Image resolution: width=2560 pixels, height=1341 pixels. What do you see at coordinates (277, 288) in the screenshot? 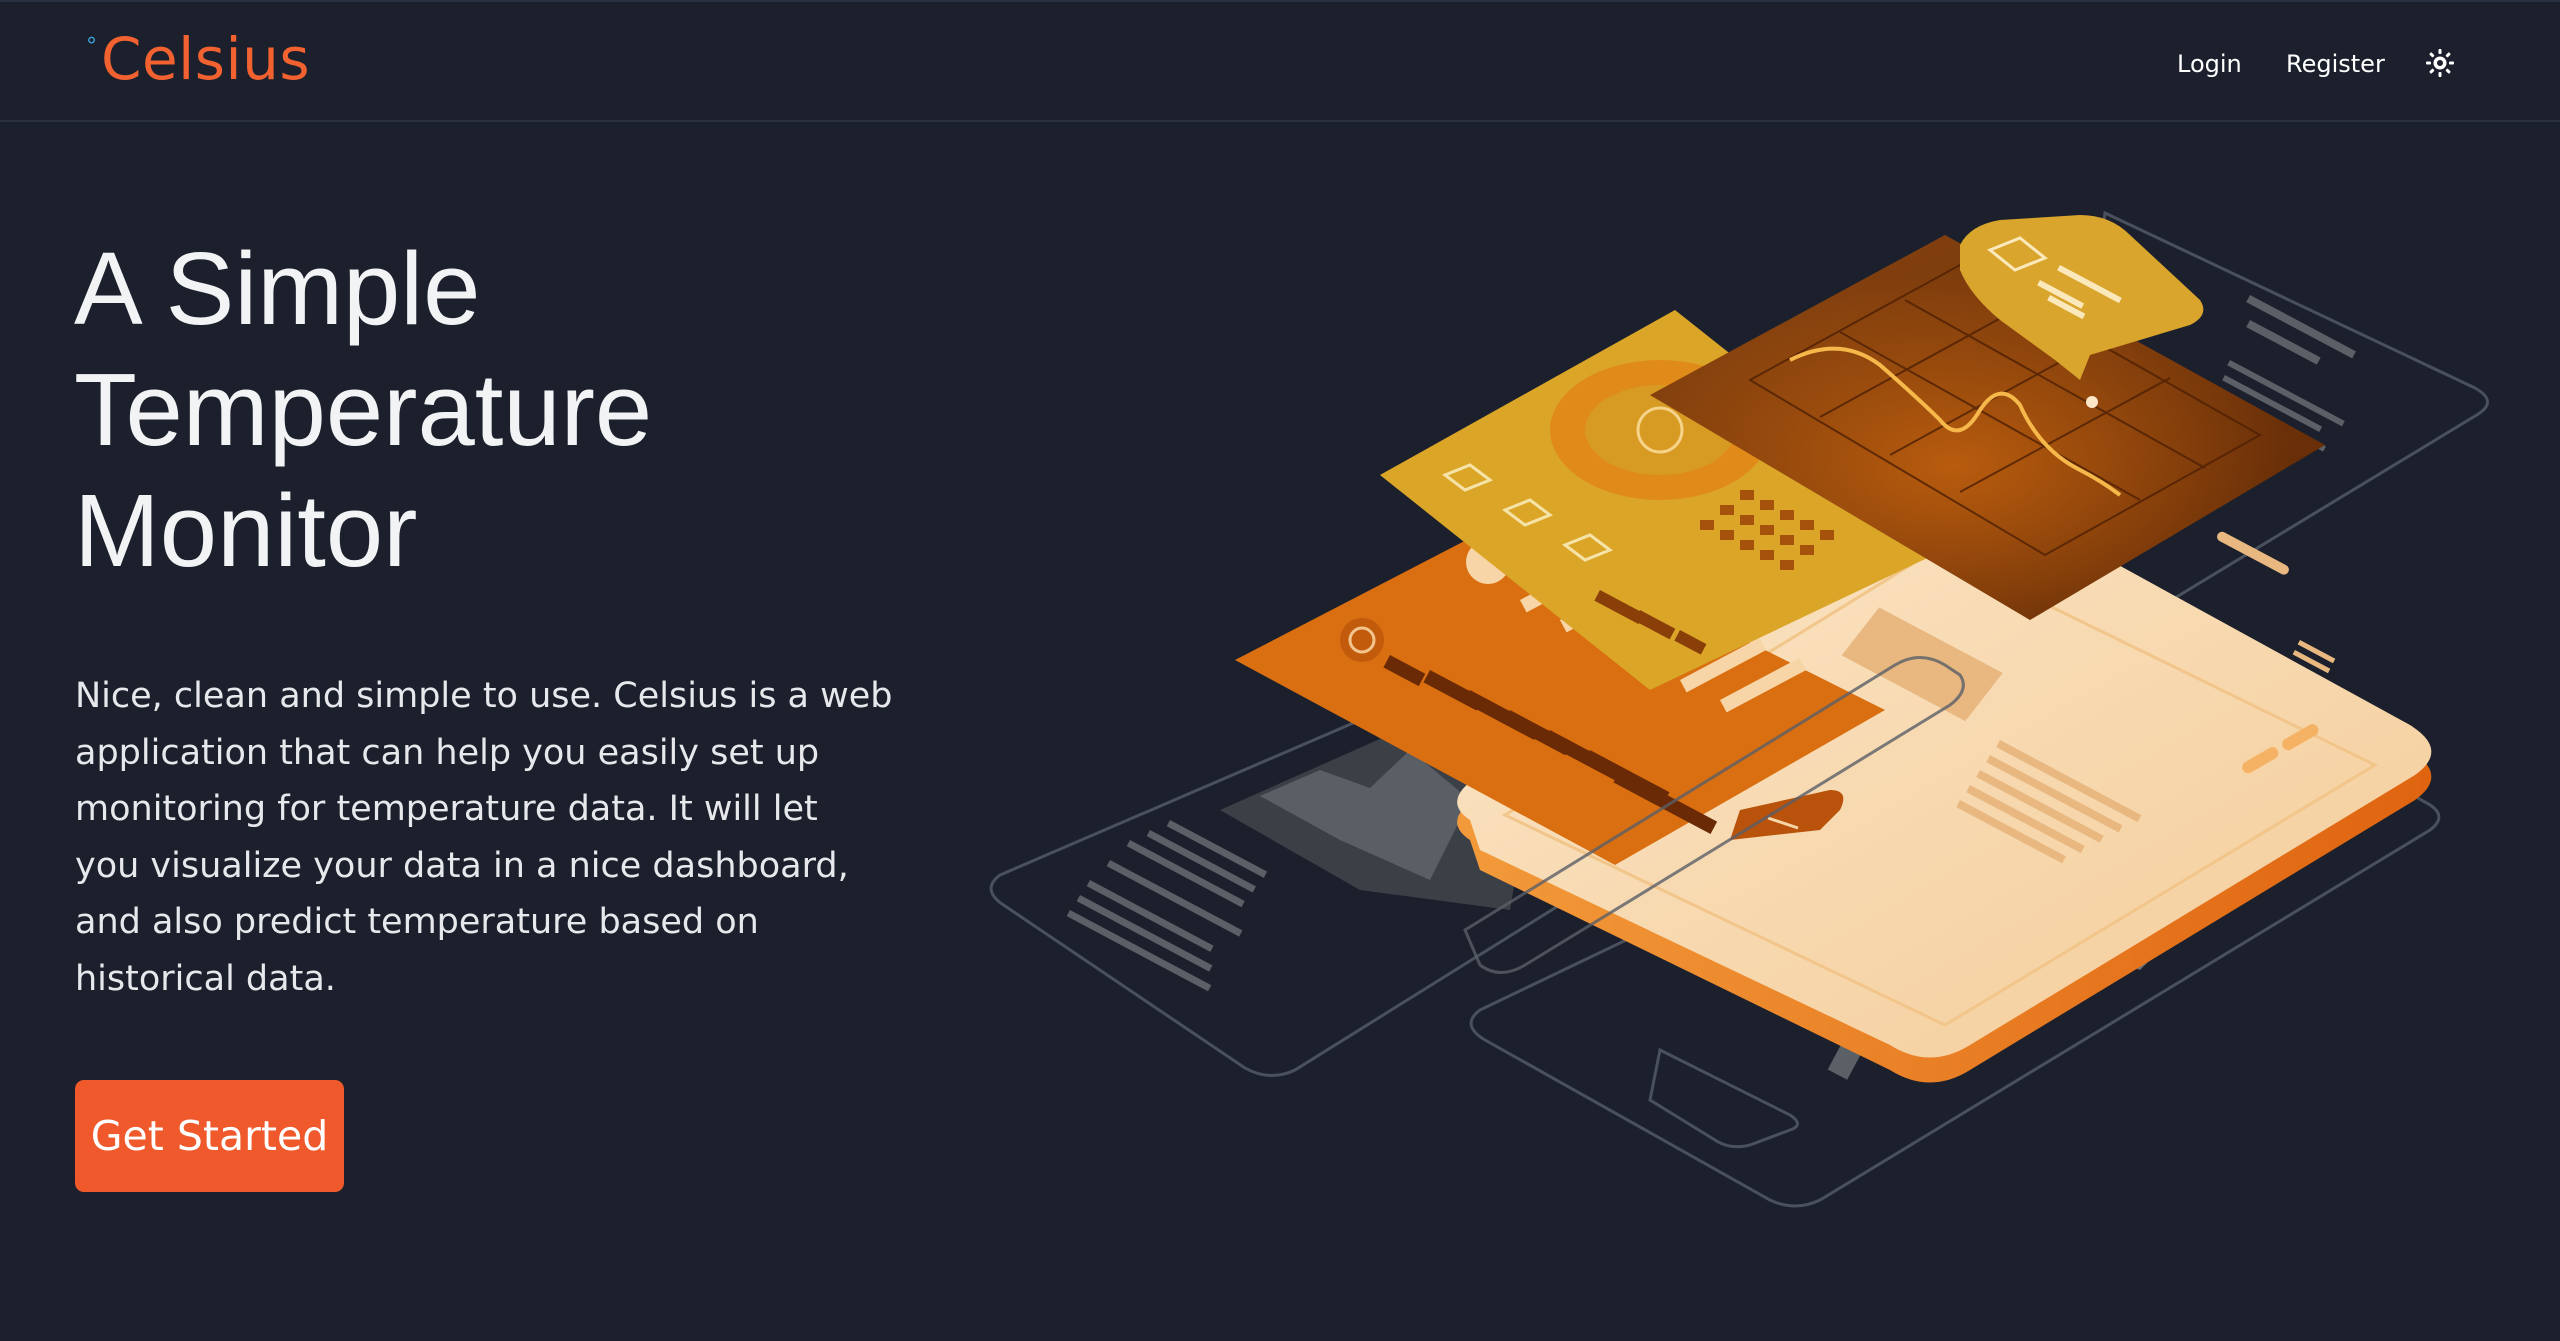
I see `hero-title-line: A Simple` at bounding box center [277, 288].